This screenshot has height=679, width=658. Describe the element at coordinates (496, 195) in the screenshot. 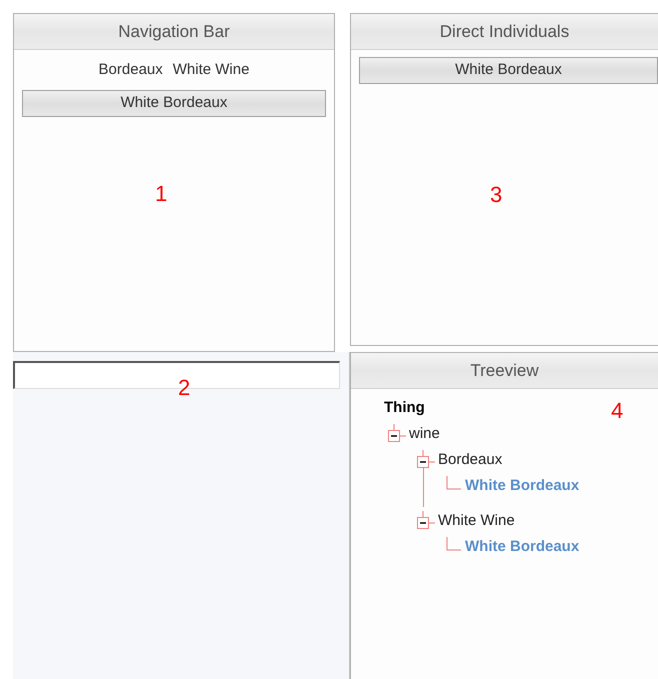

I see `annotation-number: 3` at that location.